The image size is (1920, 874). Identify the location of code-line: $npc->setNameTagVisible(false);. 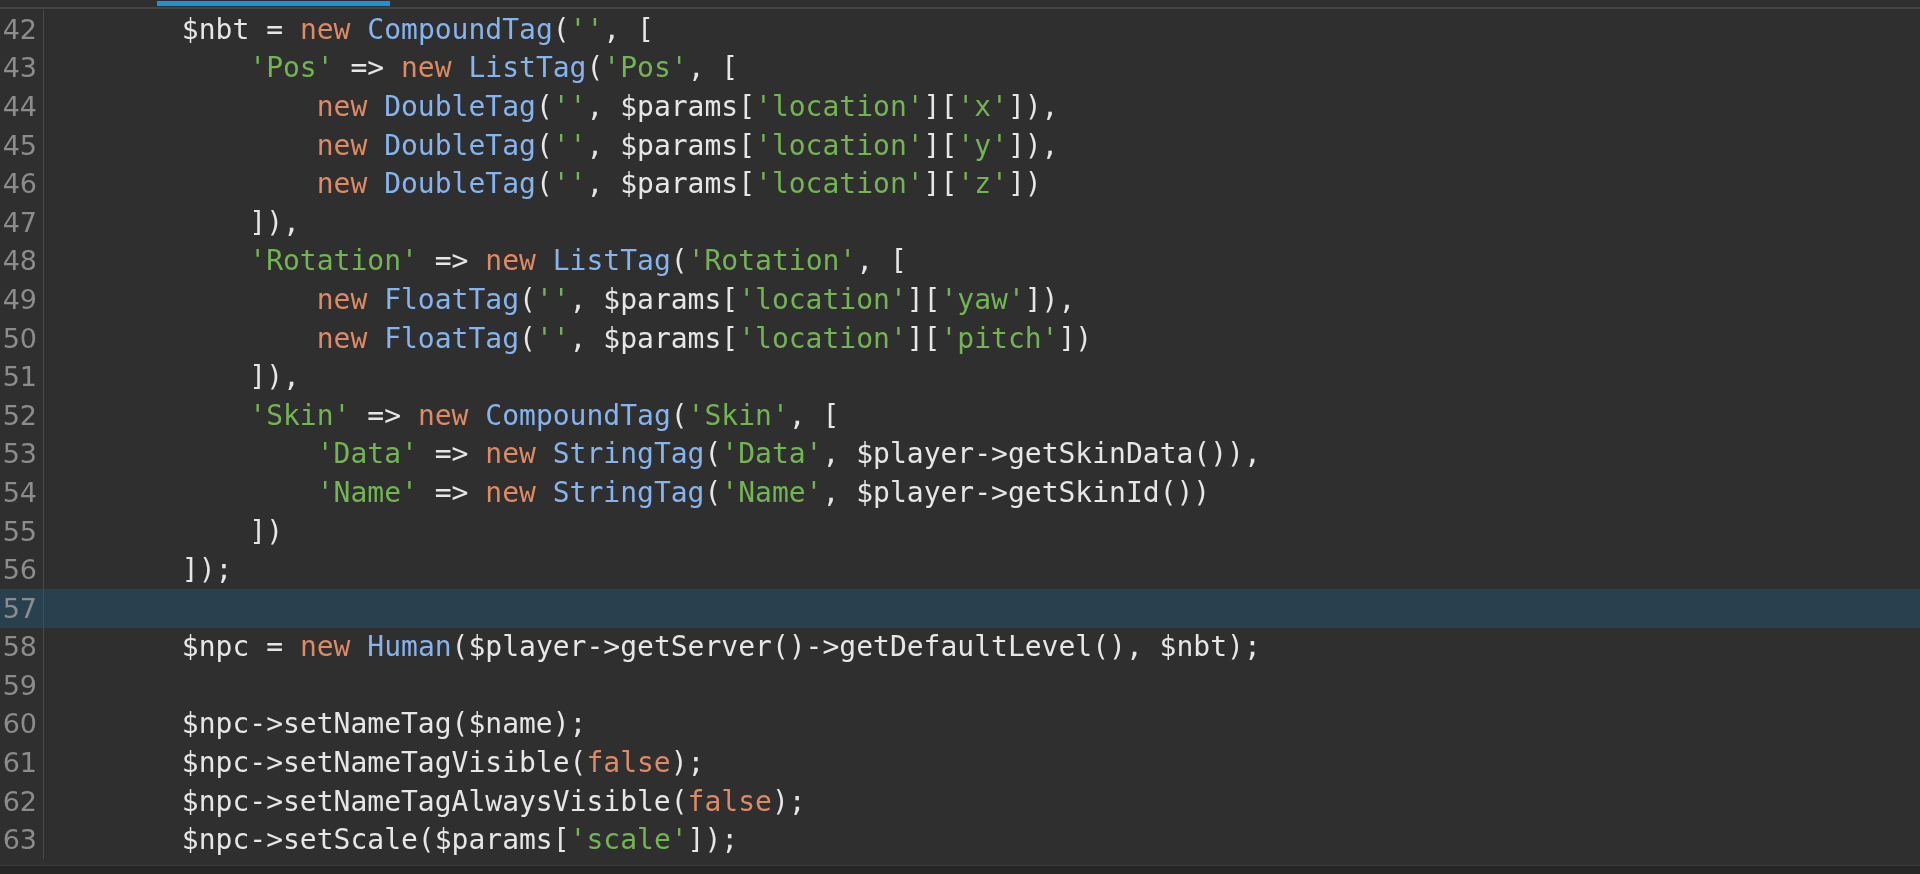
(442, 763).